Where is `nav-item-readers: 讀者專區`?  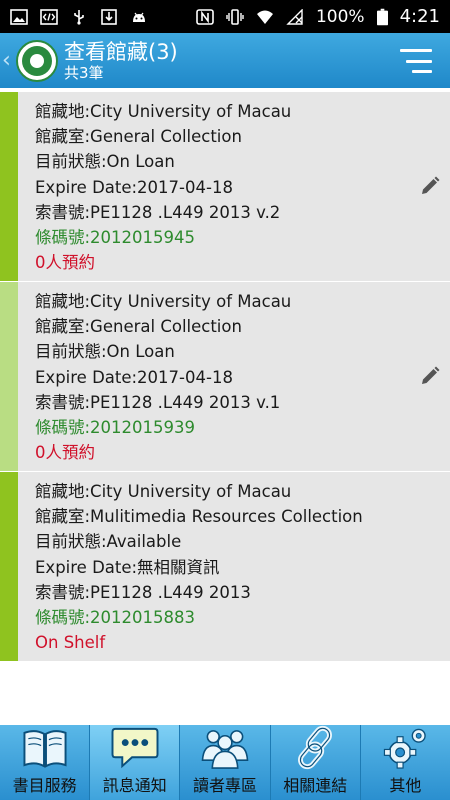
nav-item-readers: 讀者專區 is located at coordinates (225, 762).